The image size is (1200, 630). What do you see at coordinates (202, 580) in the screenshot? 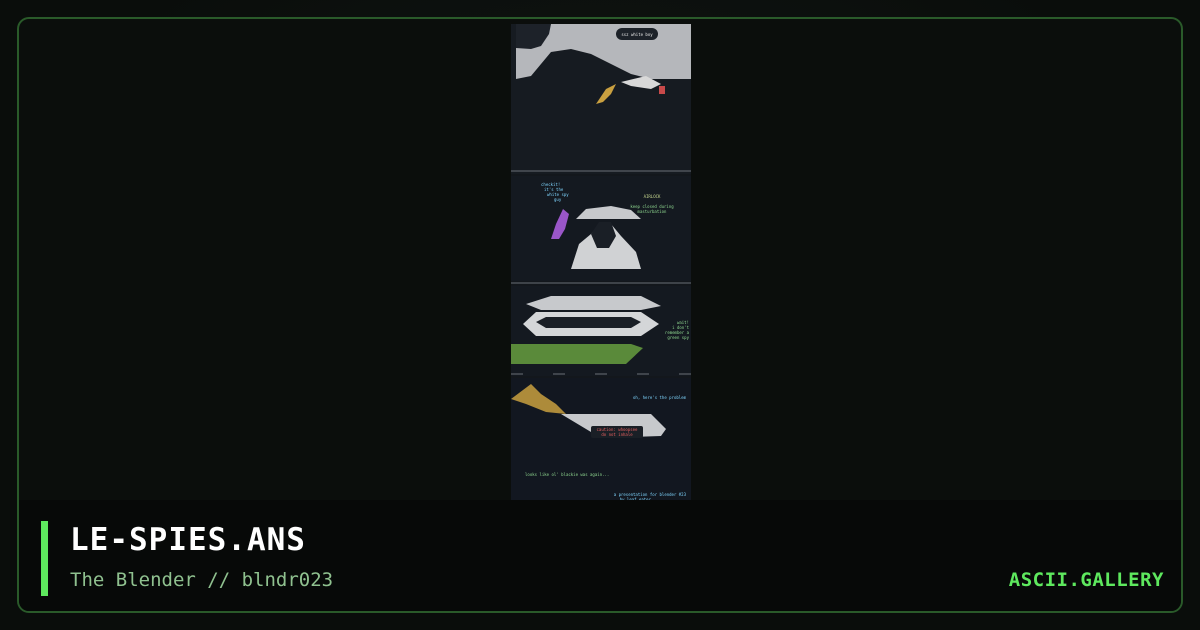
I see `artwork-byline: The Blender // blndr023` at bounding box center [202, 580].